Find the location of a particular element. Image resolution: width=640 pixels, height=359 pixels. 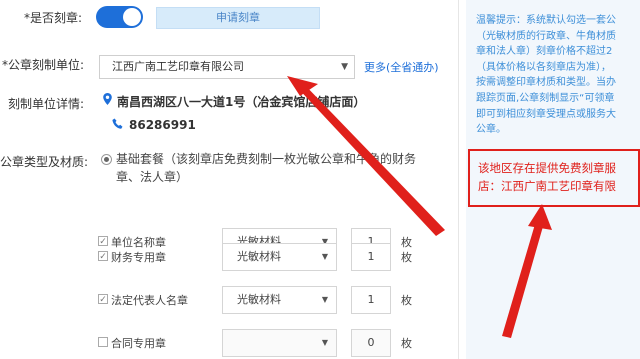

unit-select: 江西广南工艺印章有限公司 ▼ is located at coordinates (227, 67).